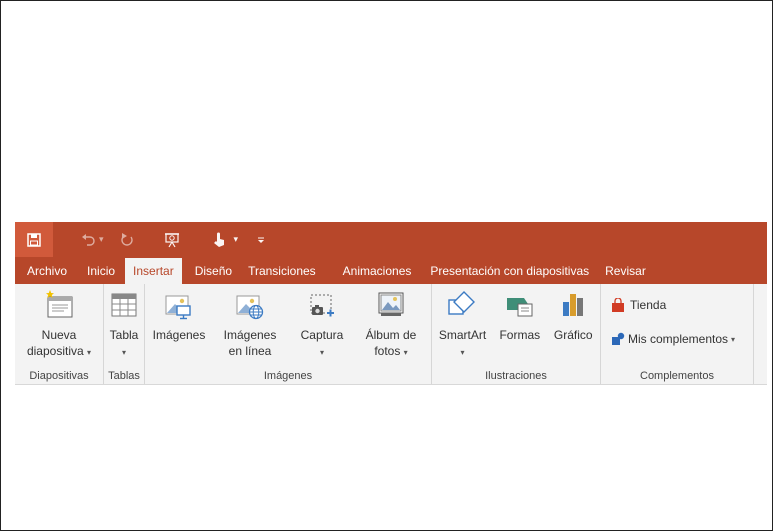 The image size is (773, 531). I want to click on redo-button, so click(127, 239).